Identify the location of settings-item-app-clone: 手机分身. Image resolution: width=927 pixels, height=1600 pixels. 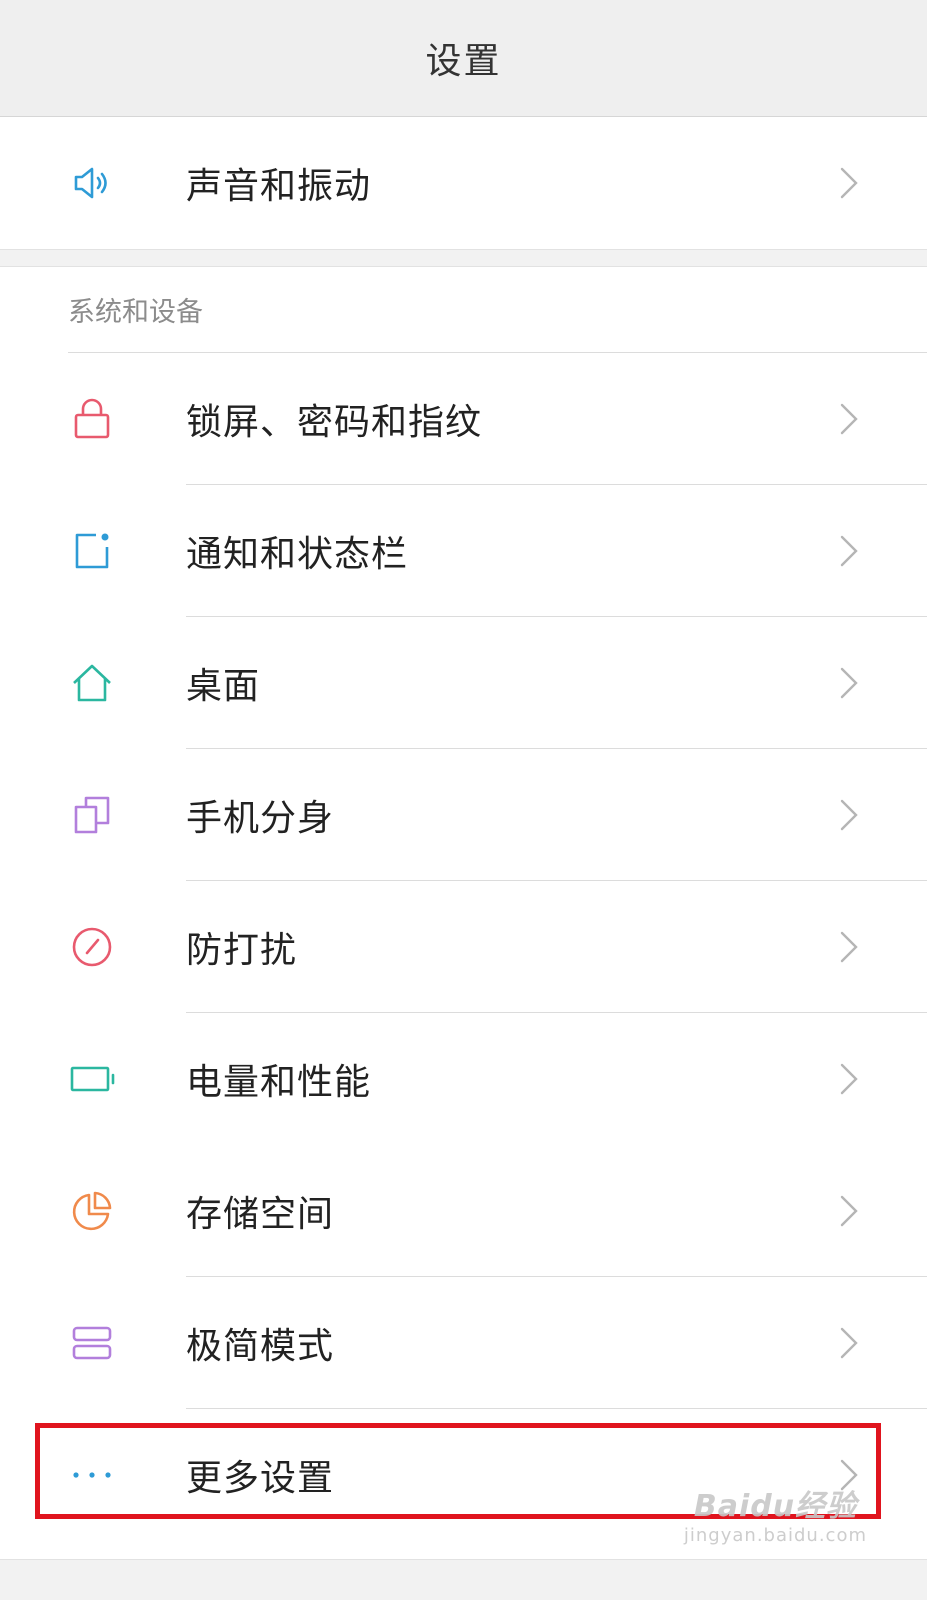
(463, 815).